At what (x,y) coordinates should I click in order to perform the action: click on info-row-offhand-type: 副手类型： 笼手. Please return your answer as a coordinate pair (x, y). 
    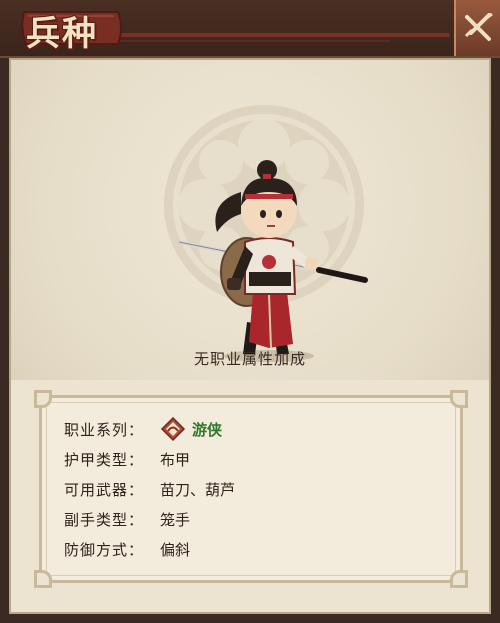
    Looking at the image, I should click on (127, 519).